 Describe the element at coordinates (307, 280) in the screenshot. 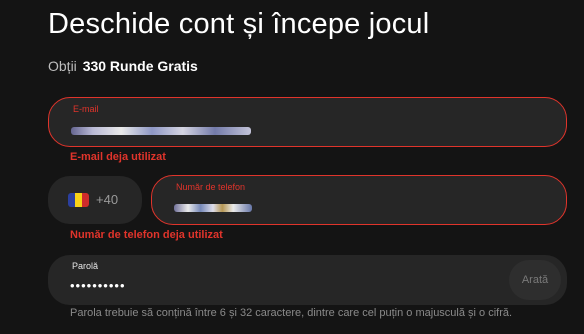

I see `password-field: Parolă •••••••••• Arată` at that location.